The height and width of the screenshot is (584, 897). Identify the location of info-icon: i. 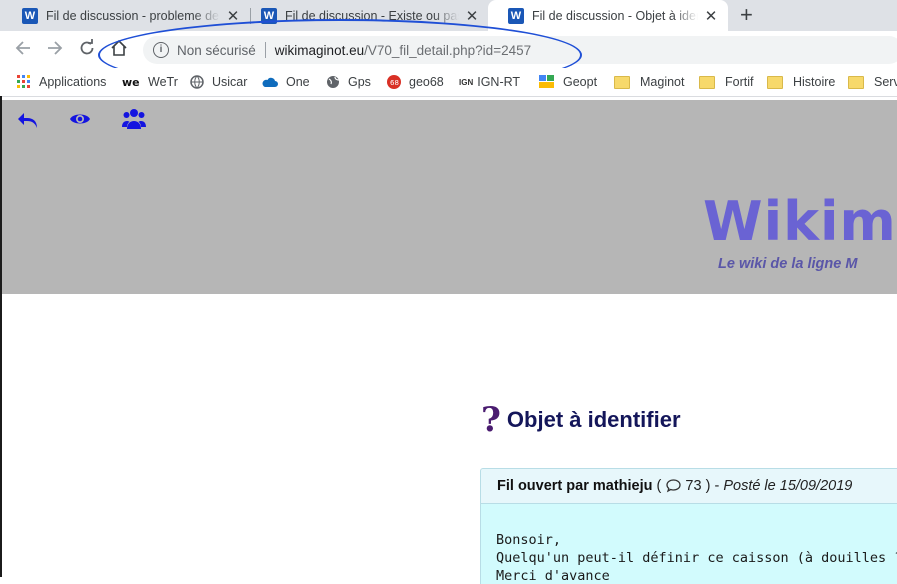
(161, 50).